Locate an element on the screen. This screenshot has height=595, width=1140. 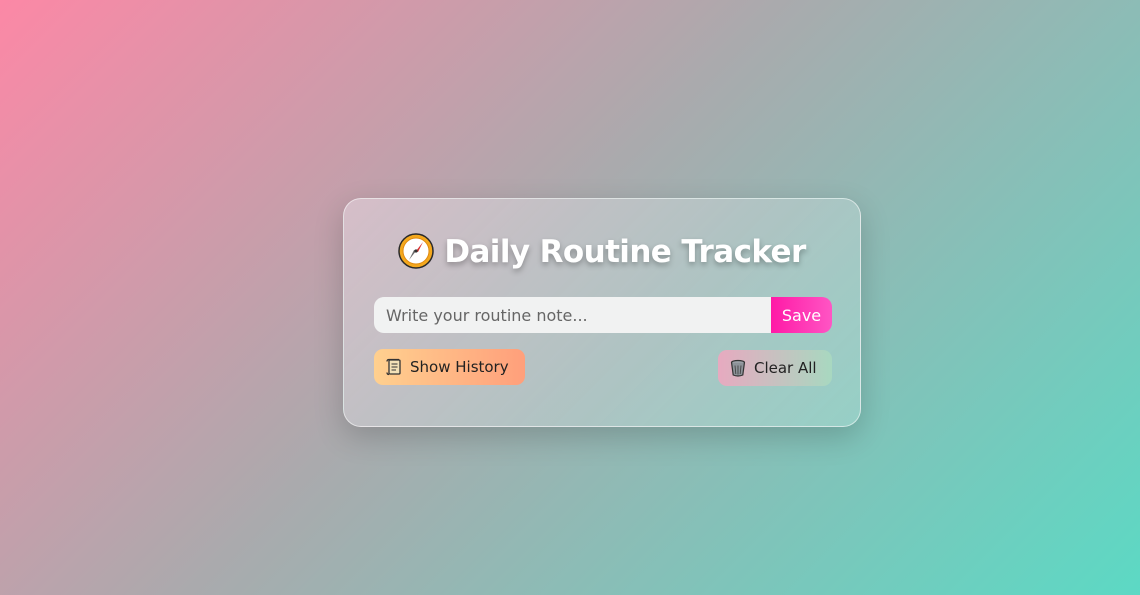
page-title: Daily Routine Tracker is located at coordinates (602, 251).